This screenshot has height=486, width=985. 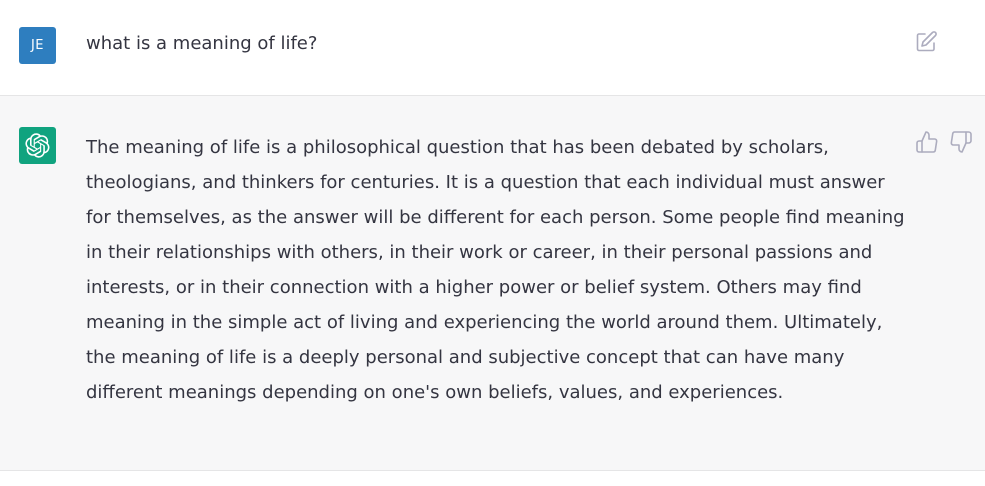 I want to click on user-avatar: JE, so click(x=37, y=45).